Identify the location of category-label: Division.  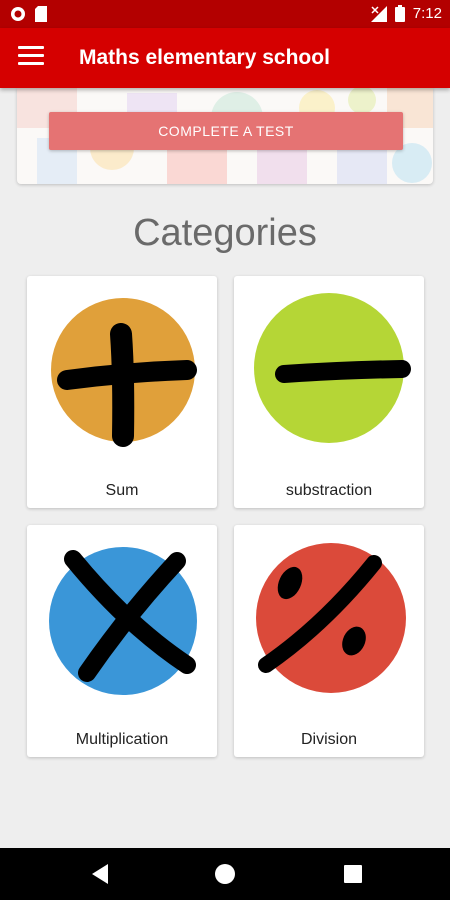
(328, 739).